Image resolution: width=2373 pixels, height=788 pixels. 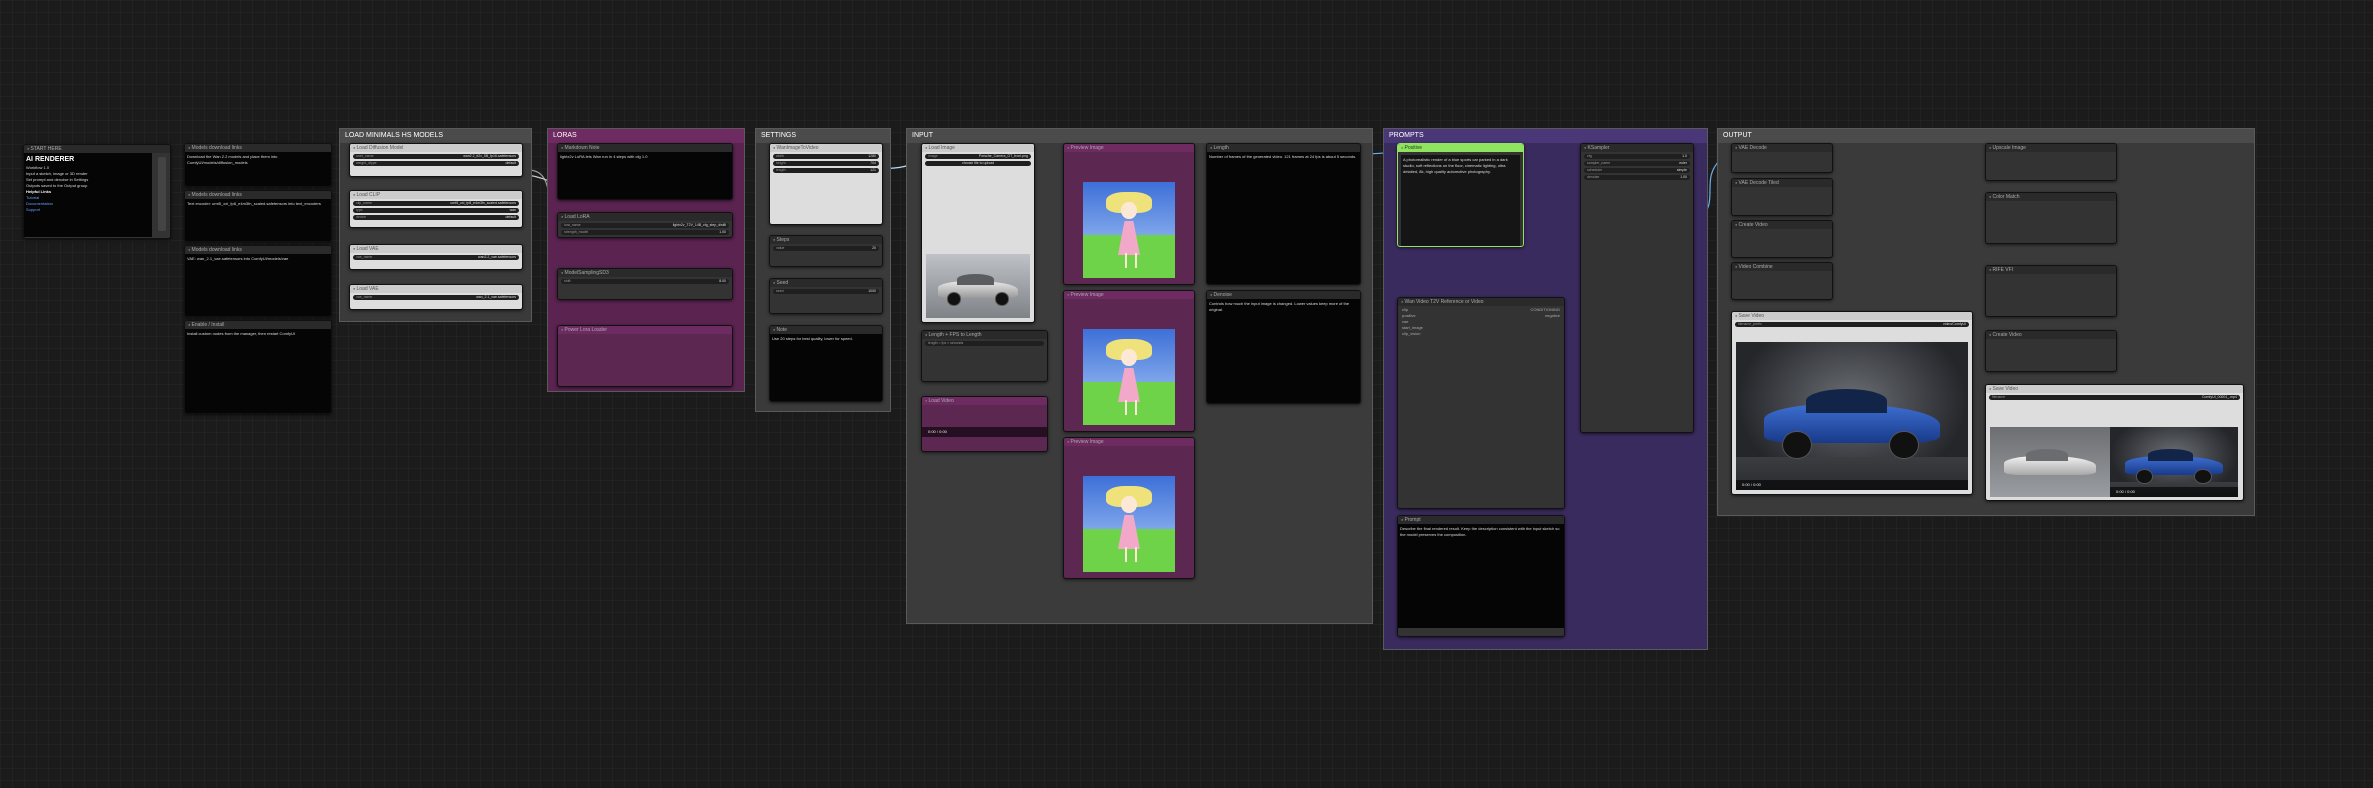 What do you see at coordinates (823, 136) in the screenshot?
I see `group-title: SETTINGS` at bounding box center [823, 136].